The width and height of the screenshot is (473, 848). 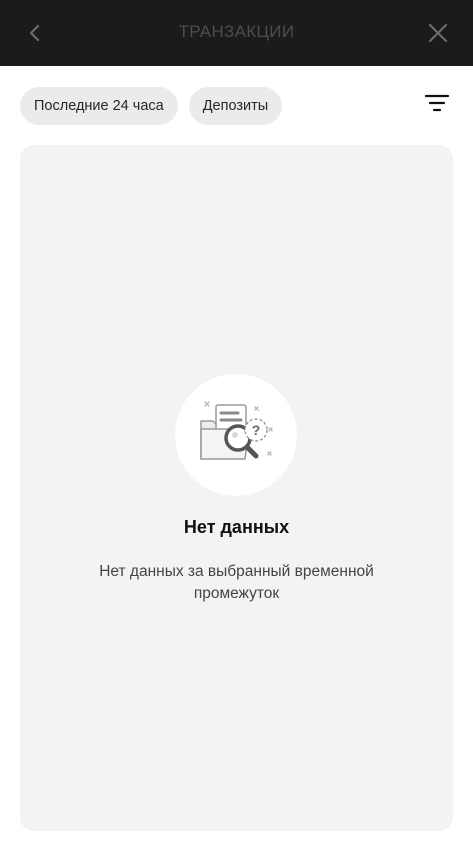 What do you see at coordinates (437, 103) in the screenshot?
I see `filter-icon` at bounding box center [437, 103].